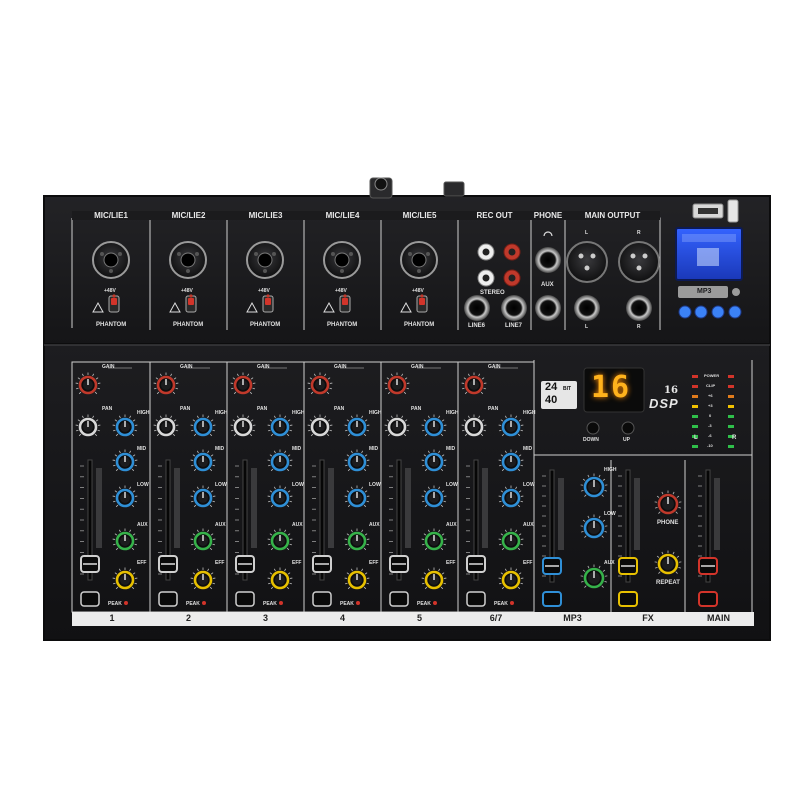  I want to click on main-button, so click(708, 599).